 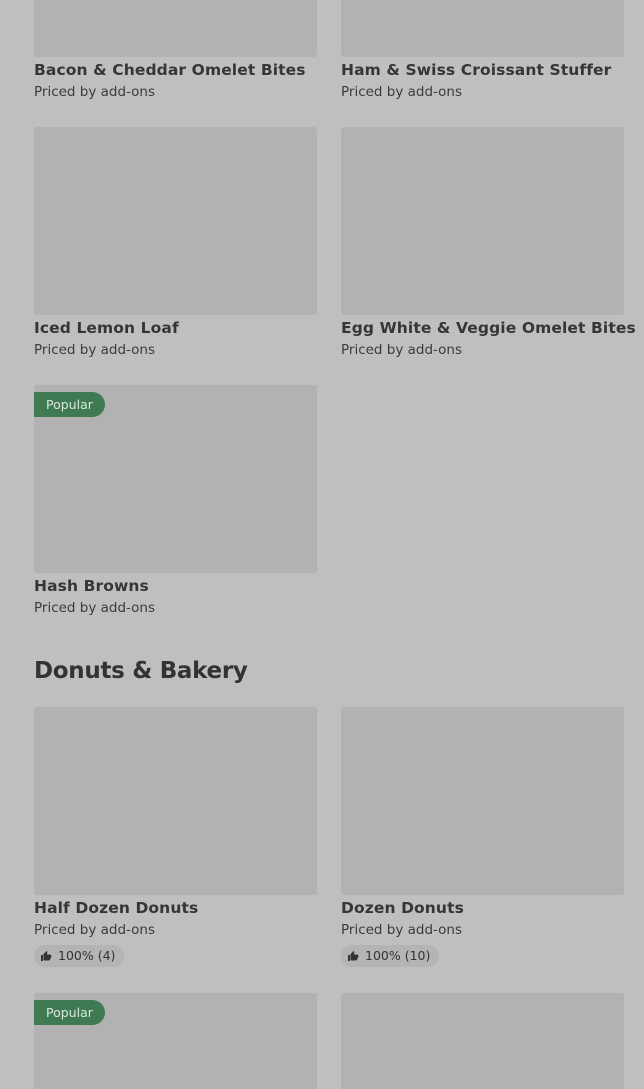 What do you see at coordinates (488, 328) in the screenshot?
I see `item-title: Egg White & Veggie Omelet Bites` at bounding box center [488, 328].